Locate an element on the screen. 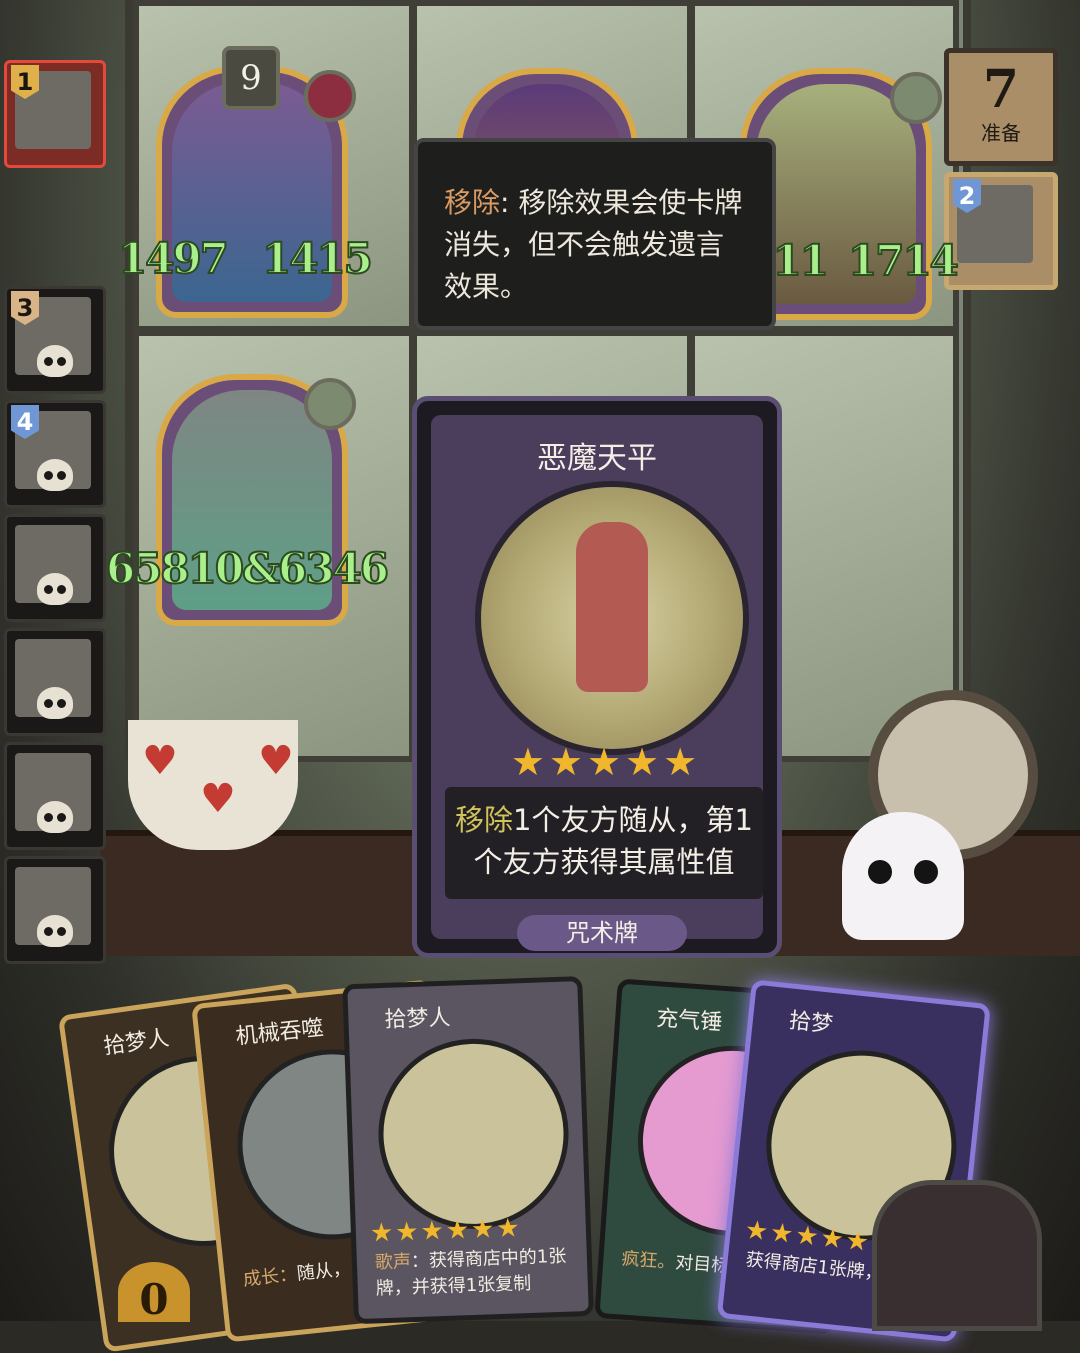 This screenshot has height=1353, width=1080. level-badge: 9 is located at coordinates (251, 78).